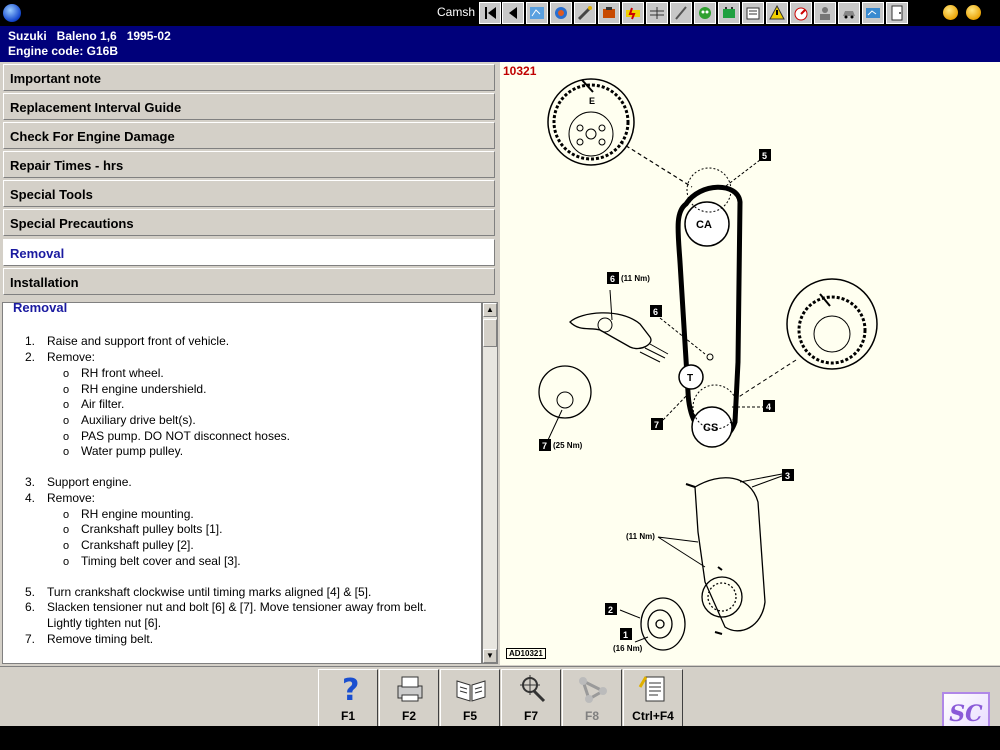 The image size is (1000, 750). What do you see at coordinates (681, 13) in the screenshot?
I see `probe-icon` at bounding box center [681, 13].